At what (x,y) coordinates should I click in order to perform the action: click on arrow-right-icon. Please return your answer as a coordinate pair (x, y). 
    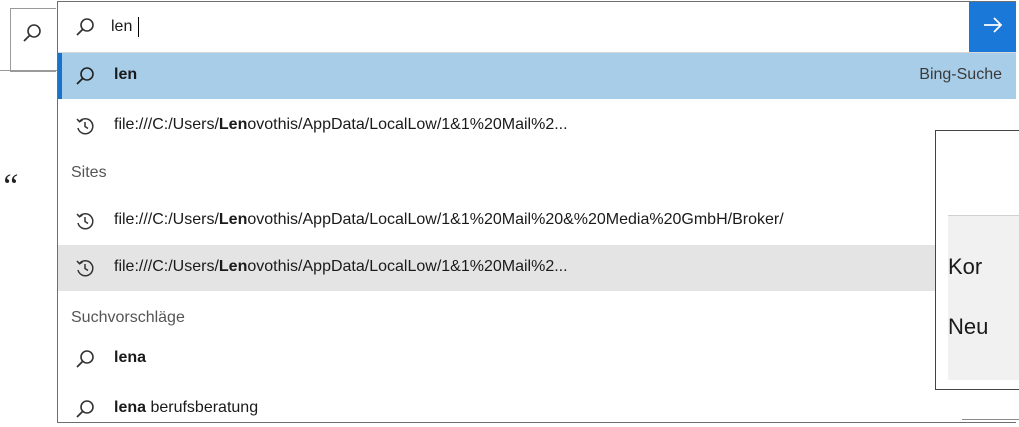
    Looking at the image, I should click on (993, 27).